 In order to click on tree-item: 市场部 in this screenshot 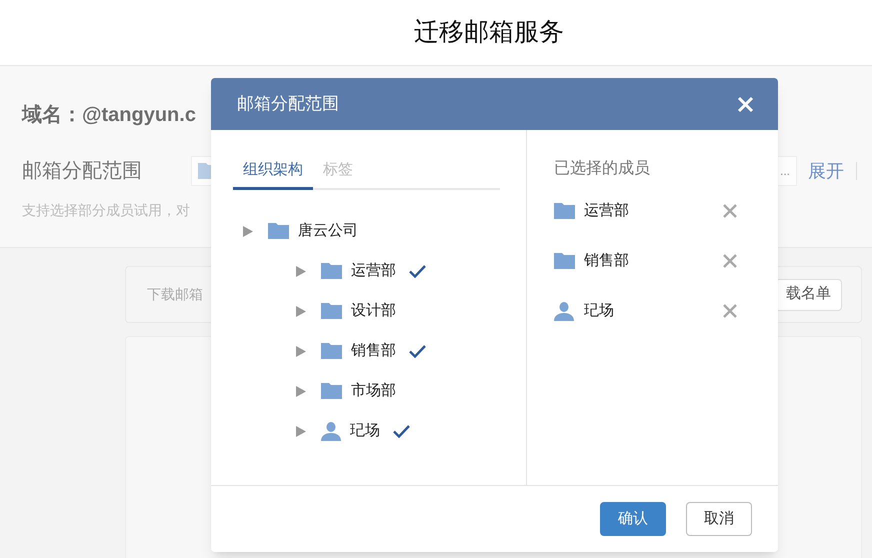, I will do `click(373, 391)`.